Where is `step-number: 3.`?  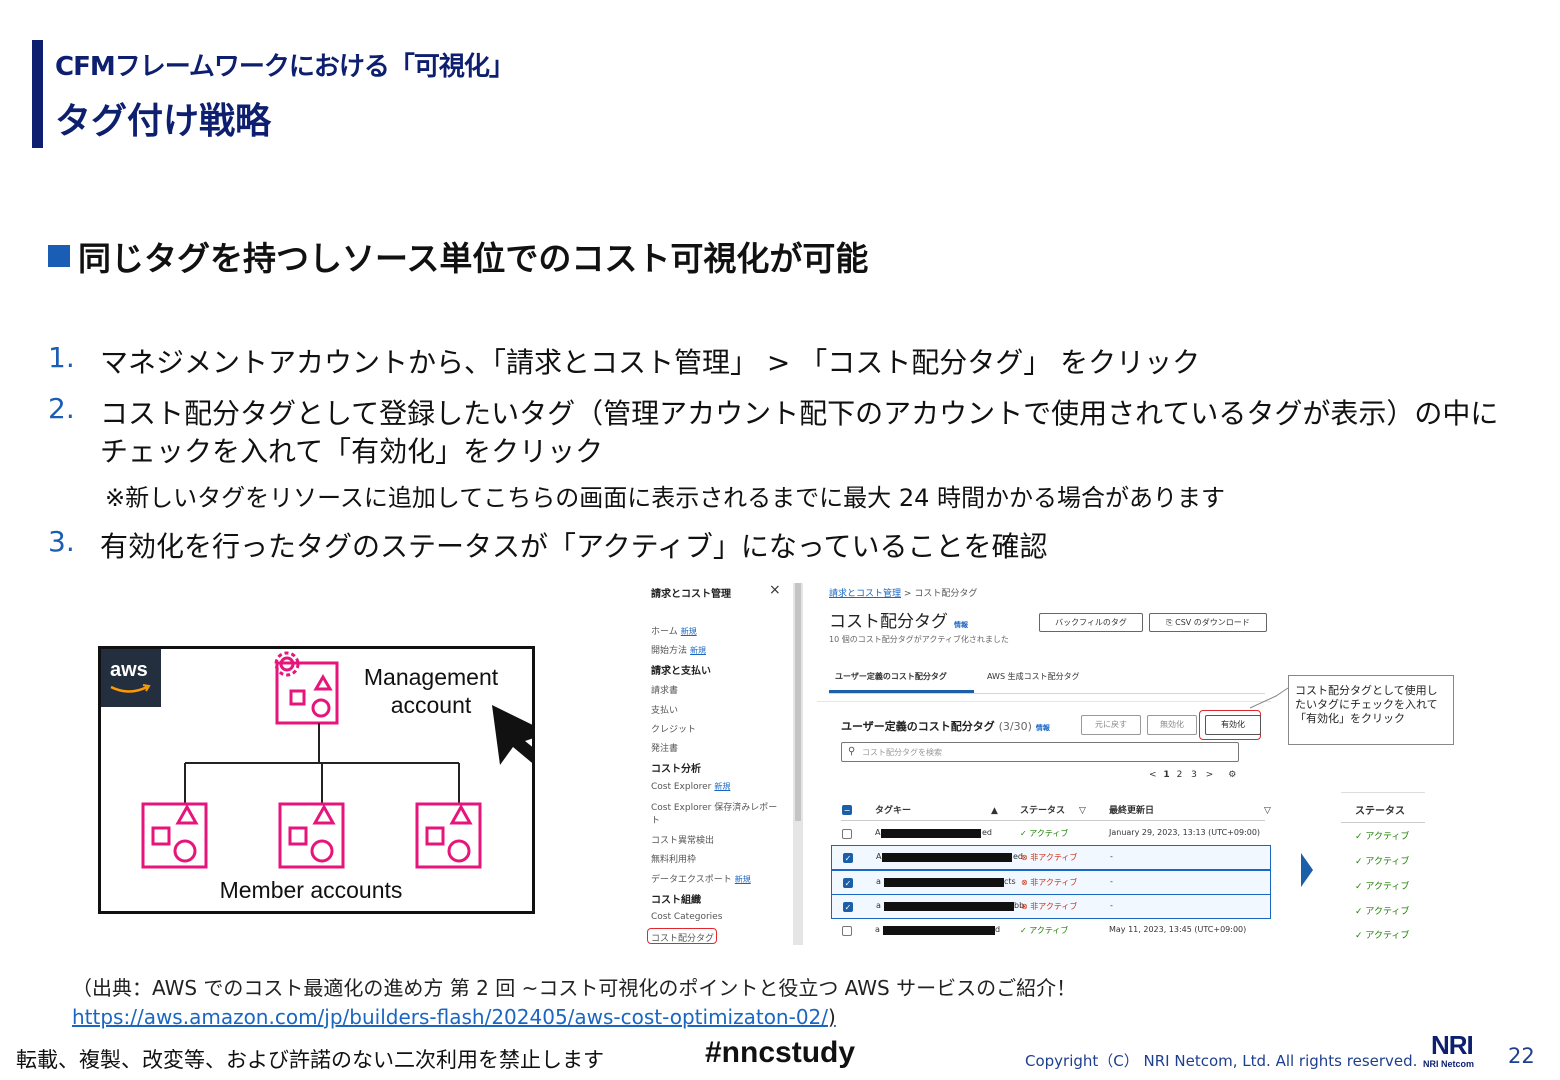 step-number: 3. is located at coordinates (61, 541).